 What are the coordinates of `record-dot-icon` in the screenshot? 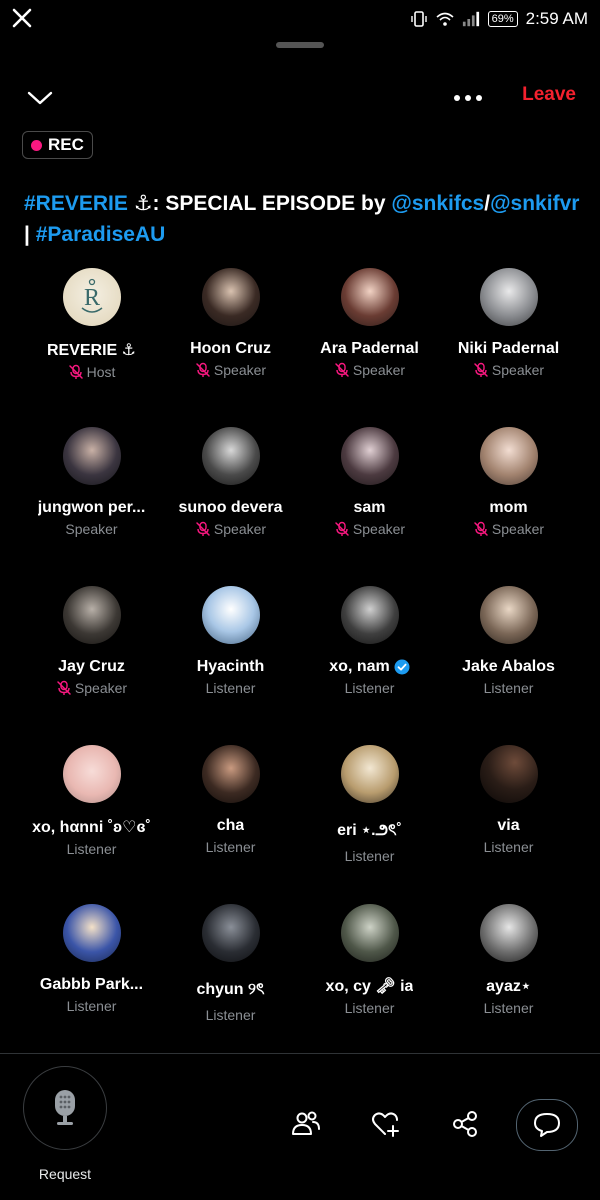 It's located at (36, 145).